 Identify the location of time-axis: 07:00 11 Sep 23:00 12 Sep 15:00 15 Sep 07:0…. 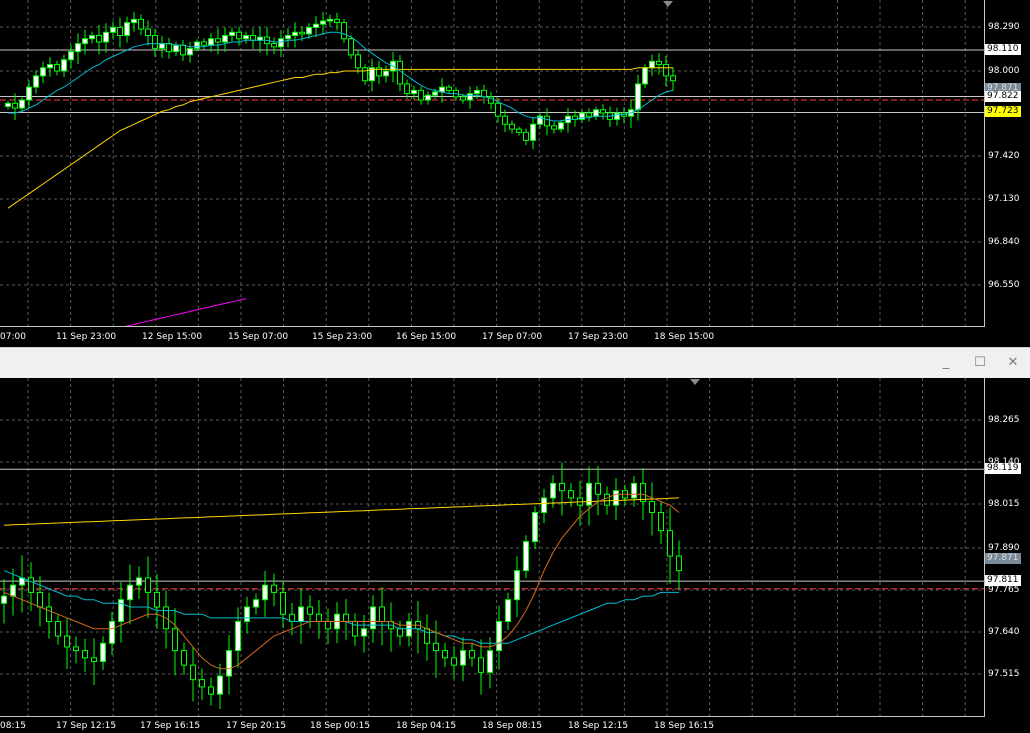
(492, 337).